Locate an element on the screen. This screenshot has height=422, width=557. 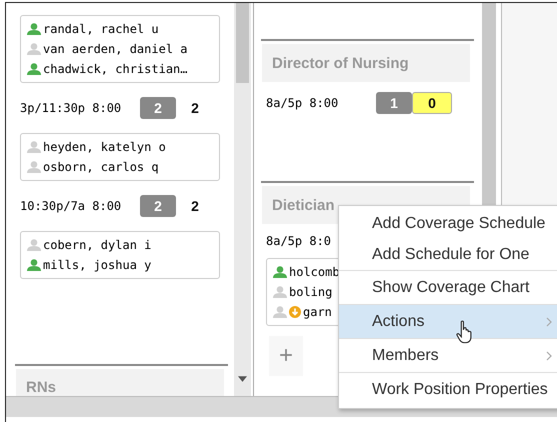
shift-time: 8a/5p 8:00 is located at coordinates (303, 103).